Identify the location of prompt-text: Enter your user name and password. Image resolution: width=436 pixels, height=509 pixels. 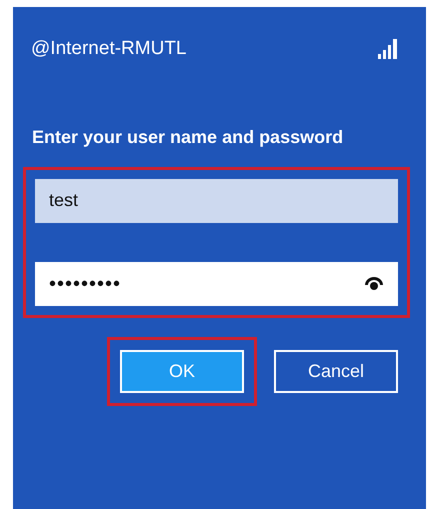
(187, 137).